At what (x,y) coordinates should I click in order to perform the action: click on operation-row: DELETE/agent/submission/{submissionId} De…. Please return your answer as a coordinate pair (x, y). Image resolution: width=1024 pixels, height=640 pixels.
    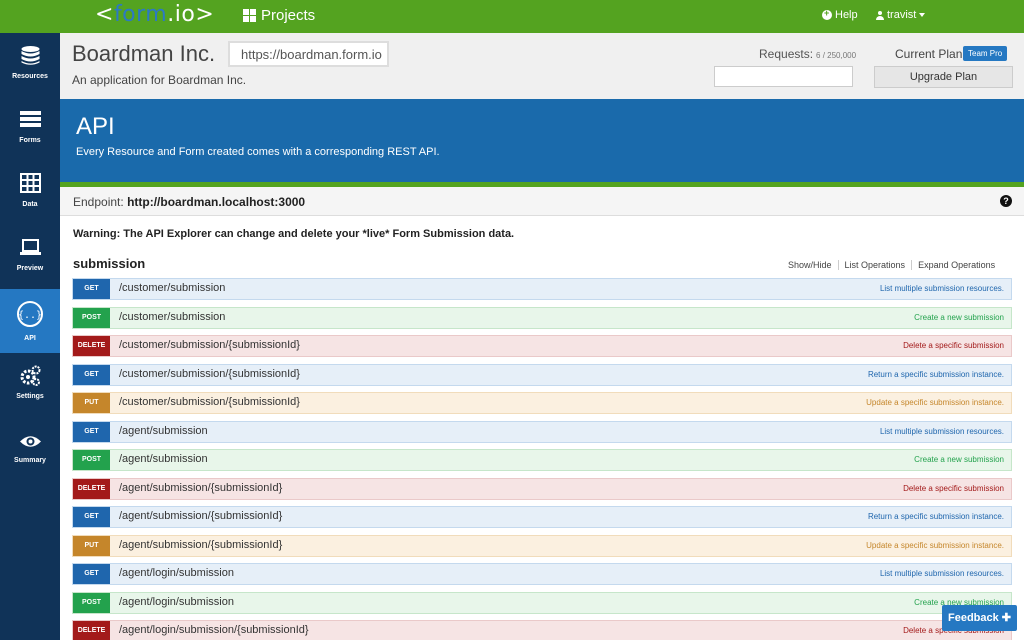
    Looking at the image, I should click on (542, 488).